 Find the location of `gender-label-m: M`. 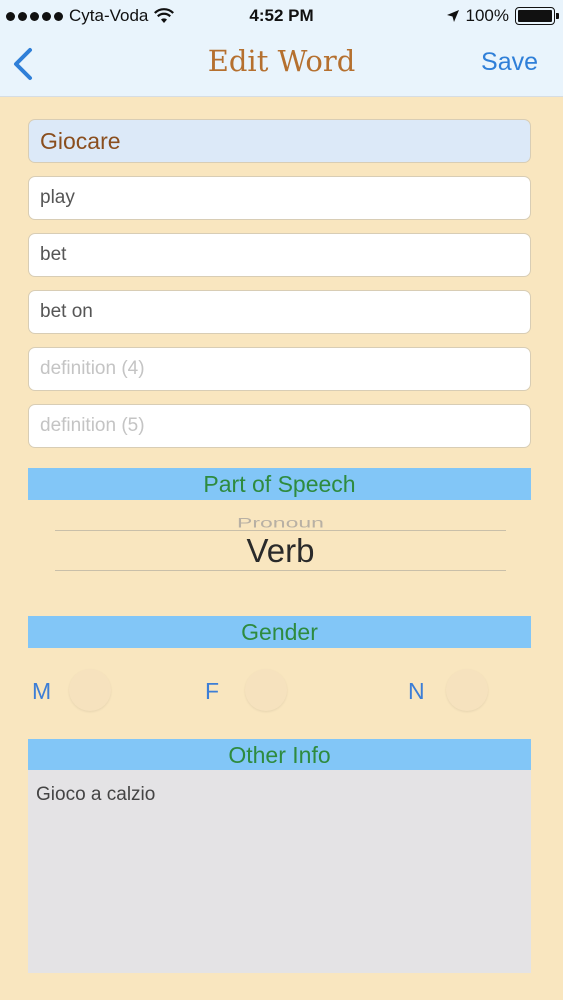

gender-label-m: M is located at coordinates (42, 691).